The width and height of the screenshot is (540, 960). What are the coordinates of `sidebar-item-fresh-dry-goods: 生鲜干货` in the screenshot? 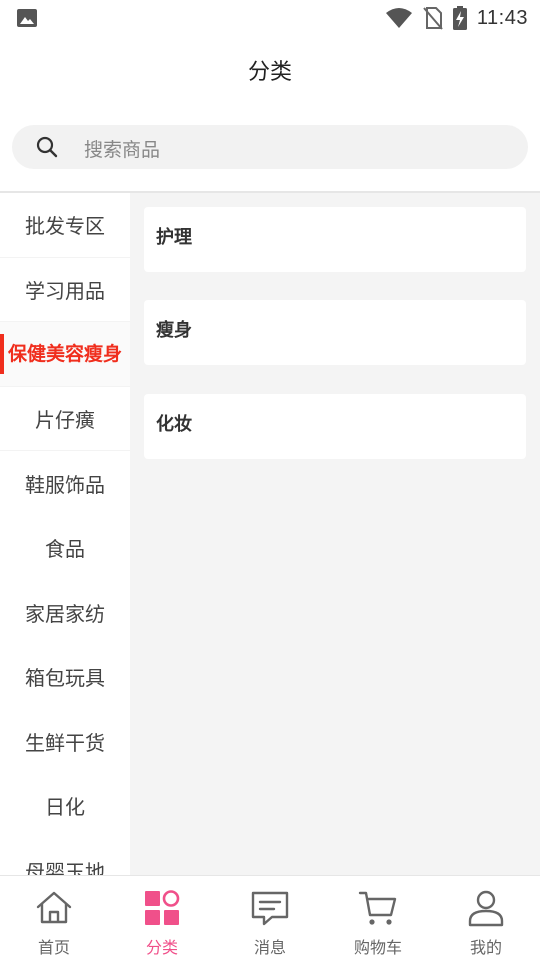 It's located at (65, 741).